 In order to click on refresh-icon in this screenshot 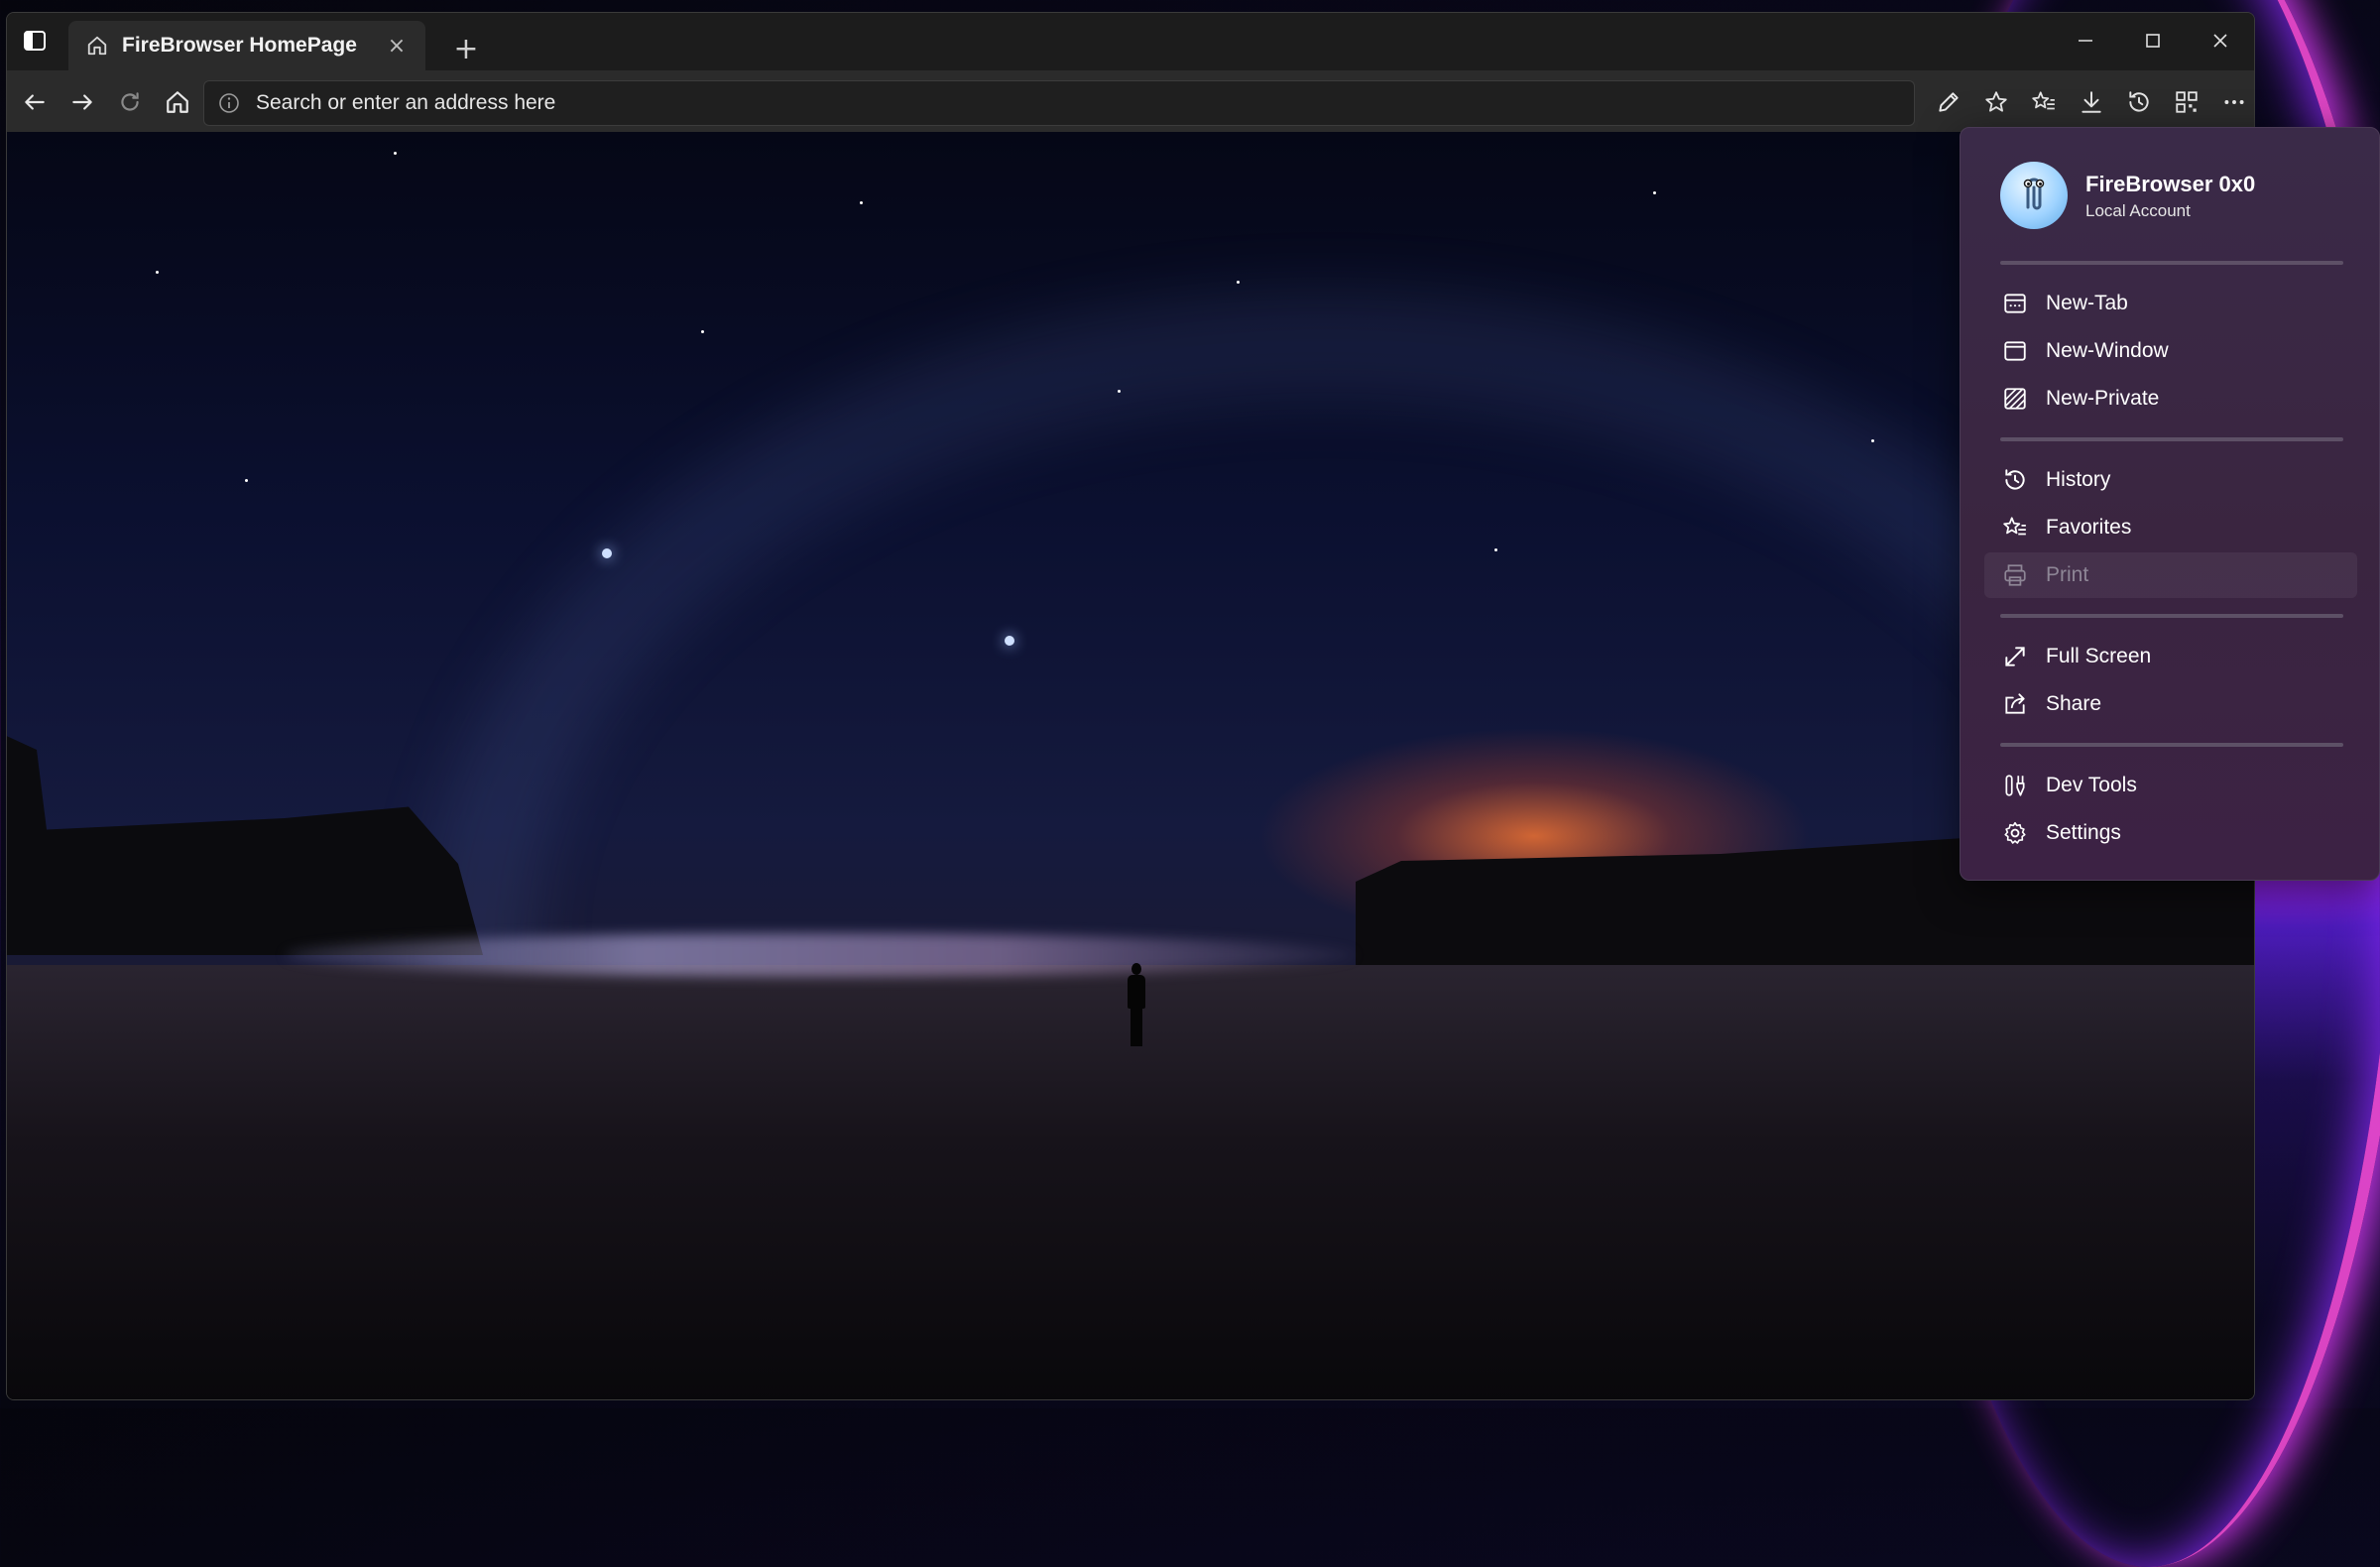, I will do `click(130, 102)`.